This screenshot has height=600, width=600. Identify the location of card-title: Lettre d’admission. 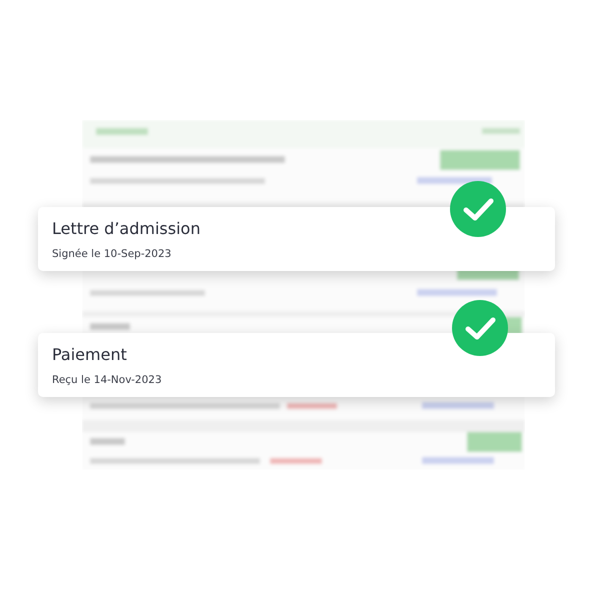
(127, 229).